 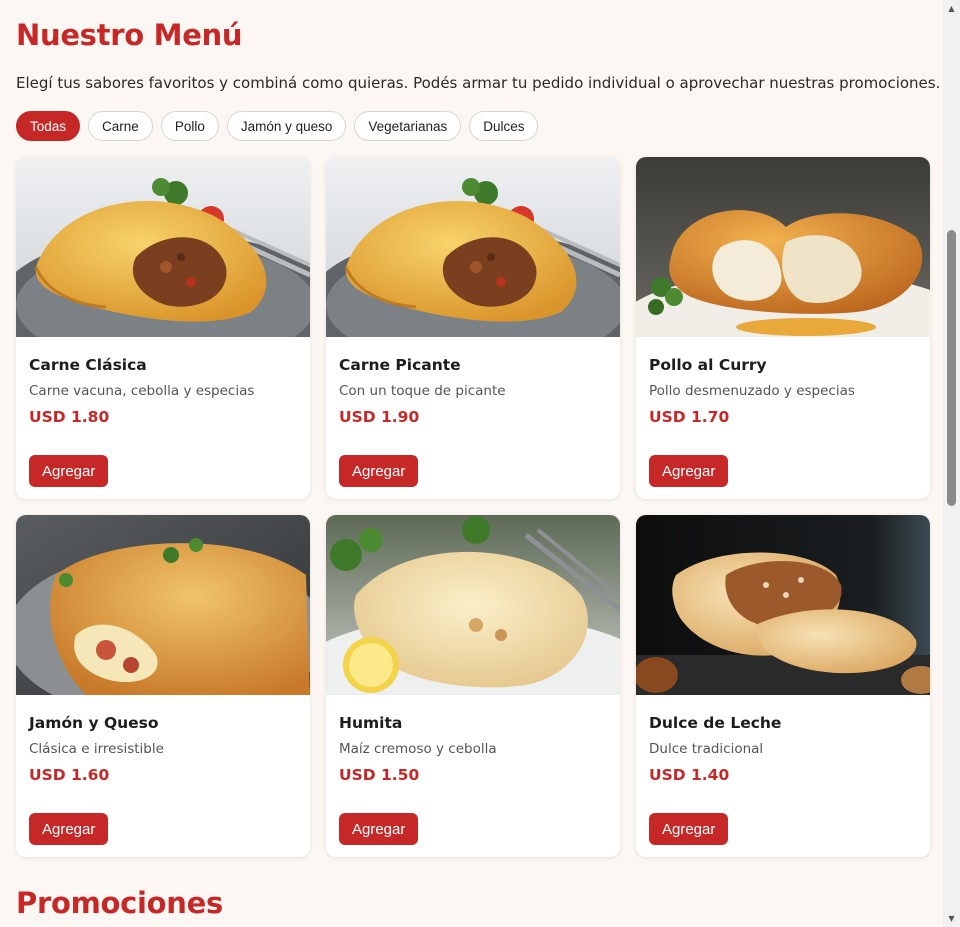 What do you see at coordinates (94, 723) in the screenshot?
I see `product-name: Jamón y Queso` at bounding box center [94, 723].